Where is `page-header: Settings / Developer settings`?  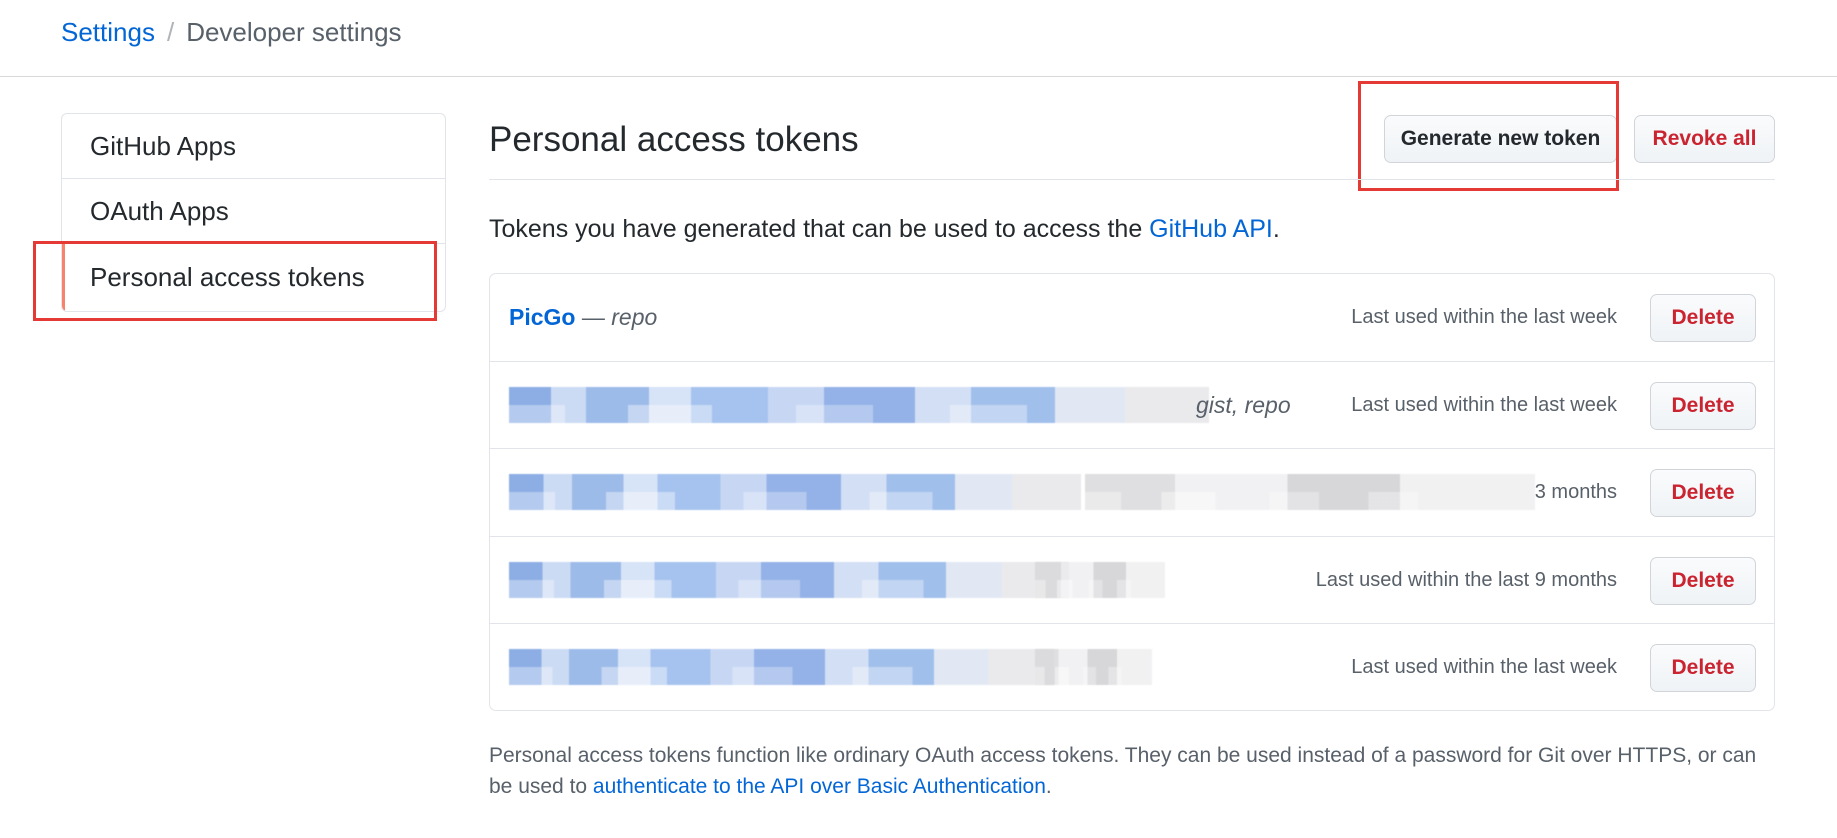
page-header: Settings / Developer settings is located at coordinates (918, 38).